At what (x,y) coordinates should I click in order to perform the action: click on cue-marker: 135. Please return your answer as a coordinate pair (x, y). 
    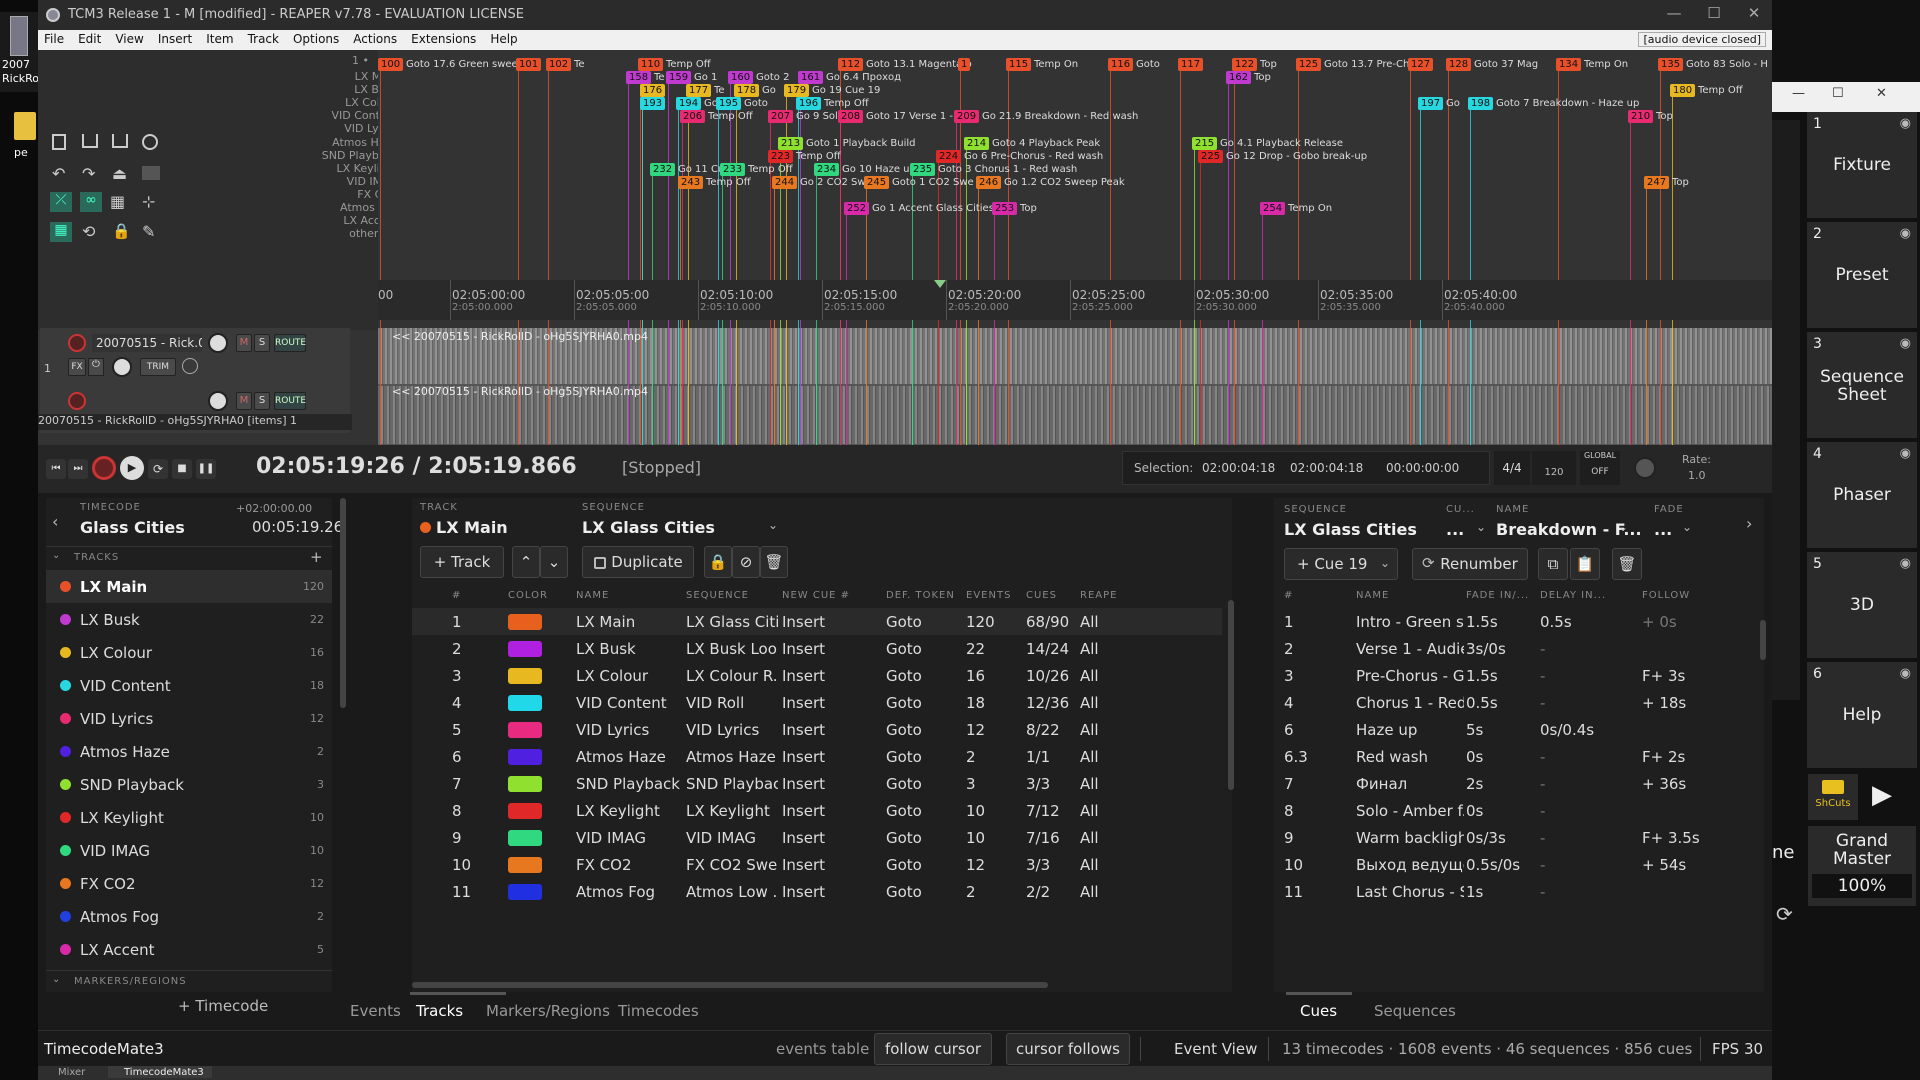
    Looking at the image, I should click on (1671, 64).